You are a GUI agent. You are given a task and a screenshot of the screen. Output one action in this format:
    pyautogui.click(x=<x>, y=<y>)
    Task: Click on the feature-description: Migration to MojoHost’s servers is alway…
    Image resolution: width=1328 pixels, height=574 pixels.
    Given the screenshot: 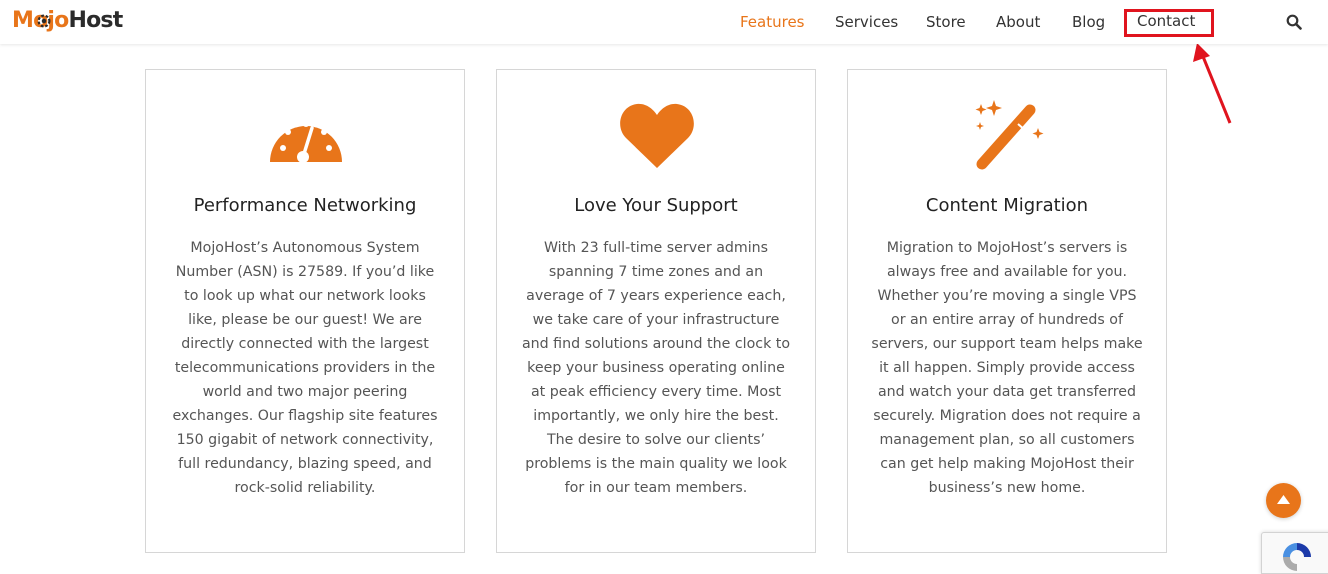 What is the action you would take?
    pyautogui.click(x=1007, y=368)
    